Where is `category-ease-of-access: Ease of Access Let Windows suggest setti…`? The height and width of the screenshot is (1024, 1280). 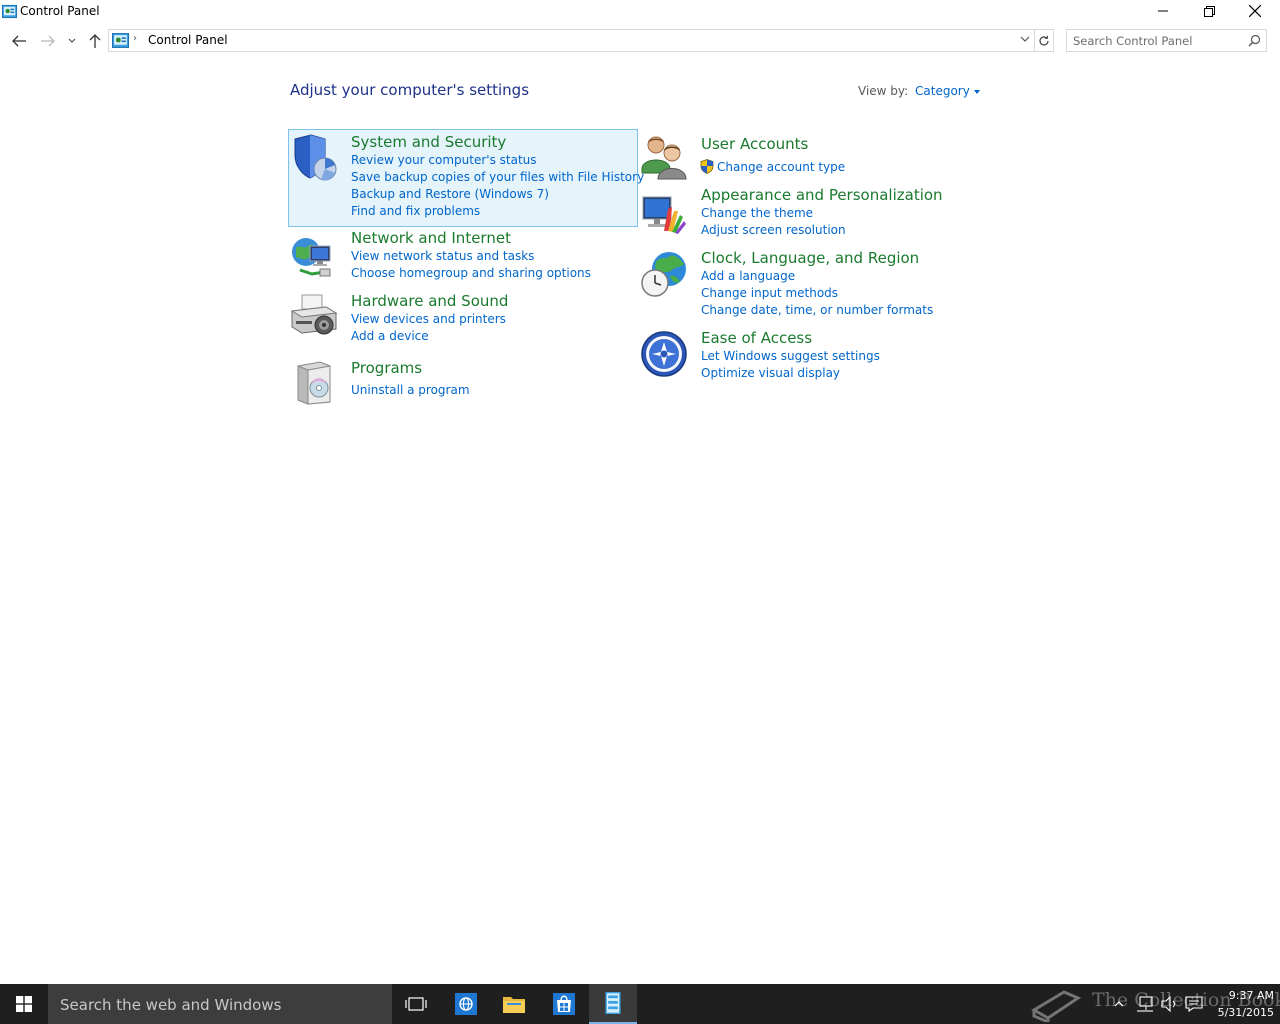
category-ease-of-access: Ease of Access Let Windows suggest setti… is located at coordinates (813, 356).